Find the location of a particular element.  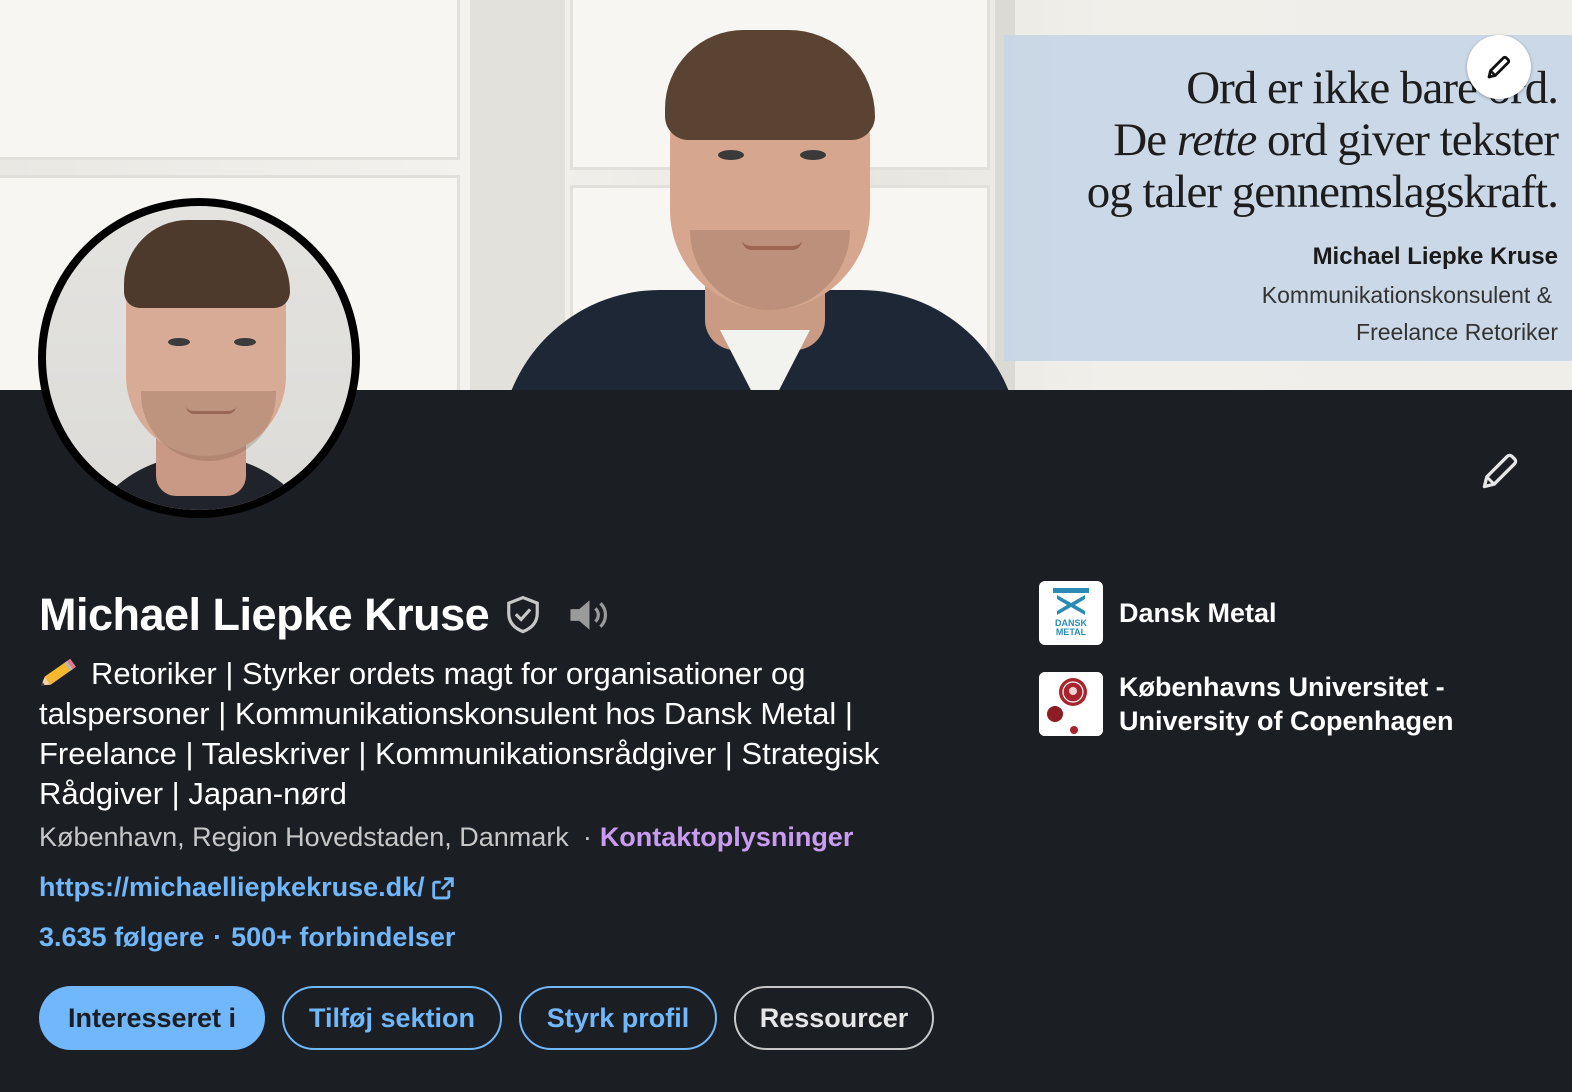

pronunciation-button is located at coordinates (588, 615).